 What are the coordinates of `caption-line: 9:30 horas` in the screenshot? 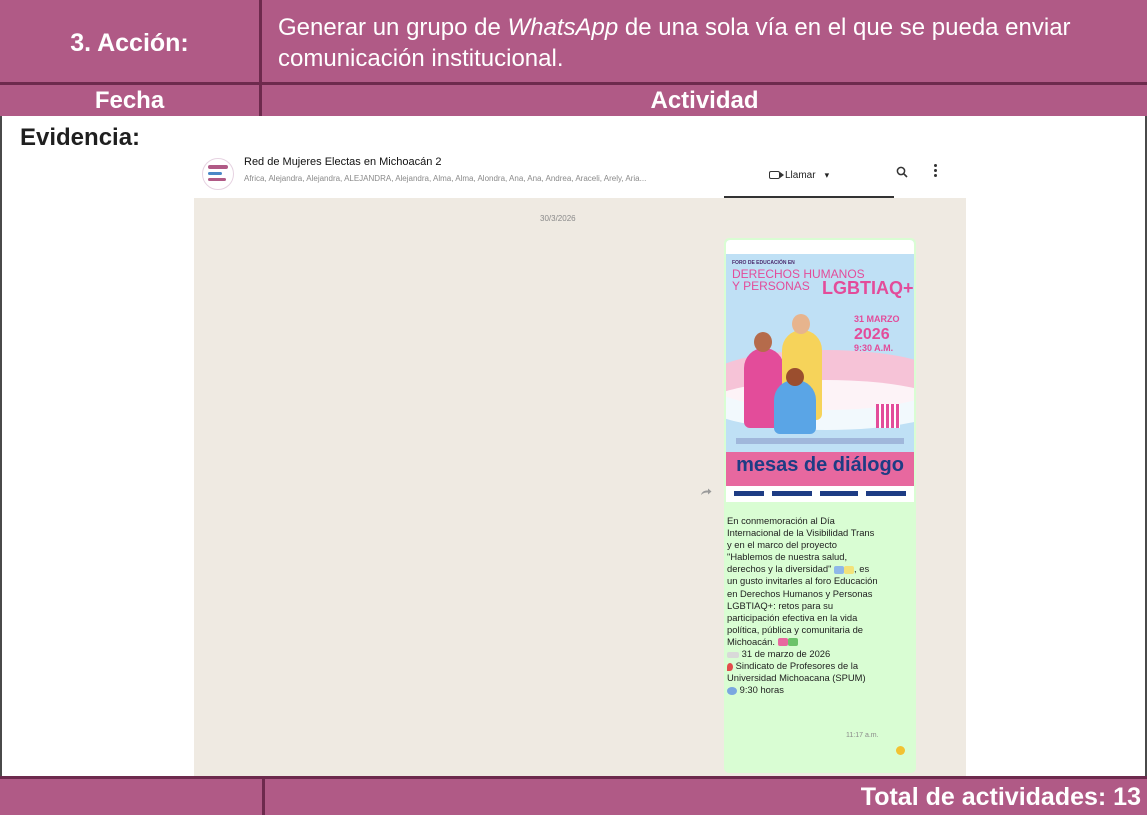 It's located at (820, 690).